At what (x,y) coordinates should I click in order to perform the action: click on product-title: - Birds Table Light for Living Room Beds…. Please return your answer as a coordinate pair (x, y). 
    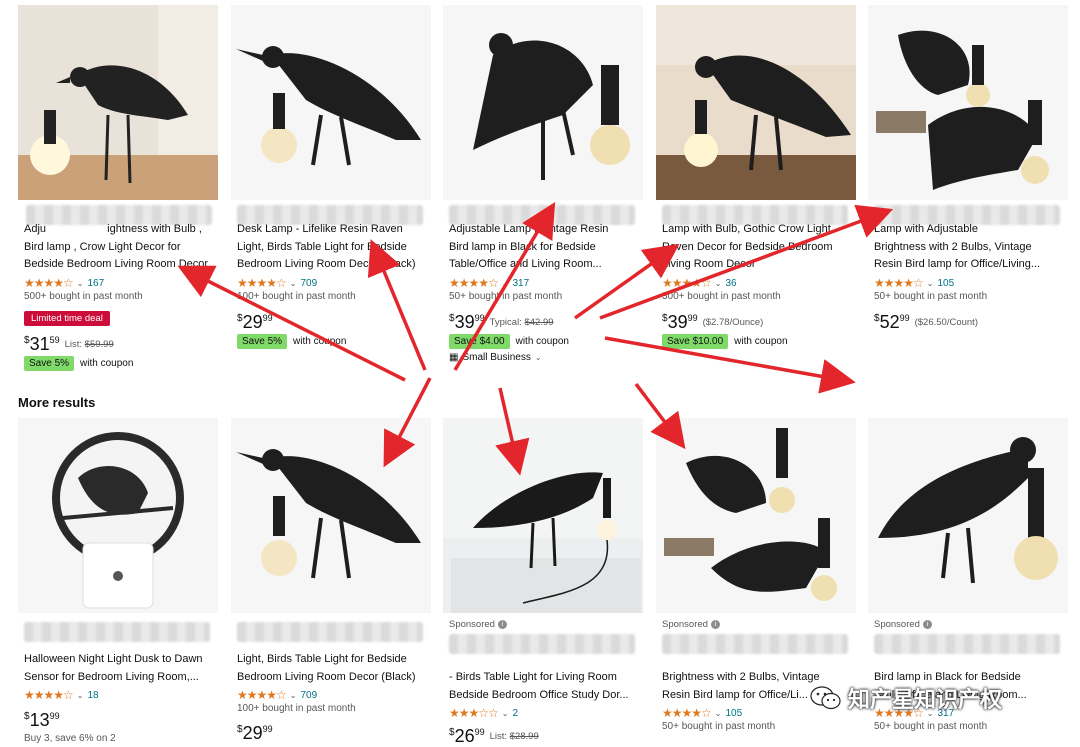
    Looking at the image, I should click on (546, 686).